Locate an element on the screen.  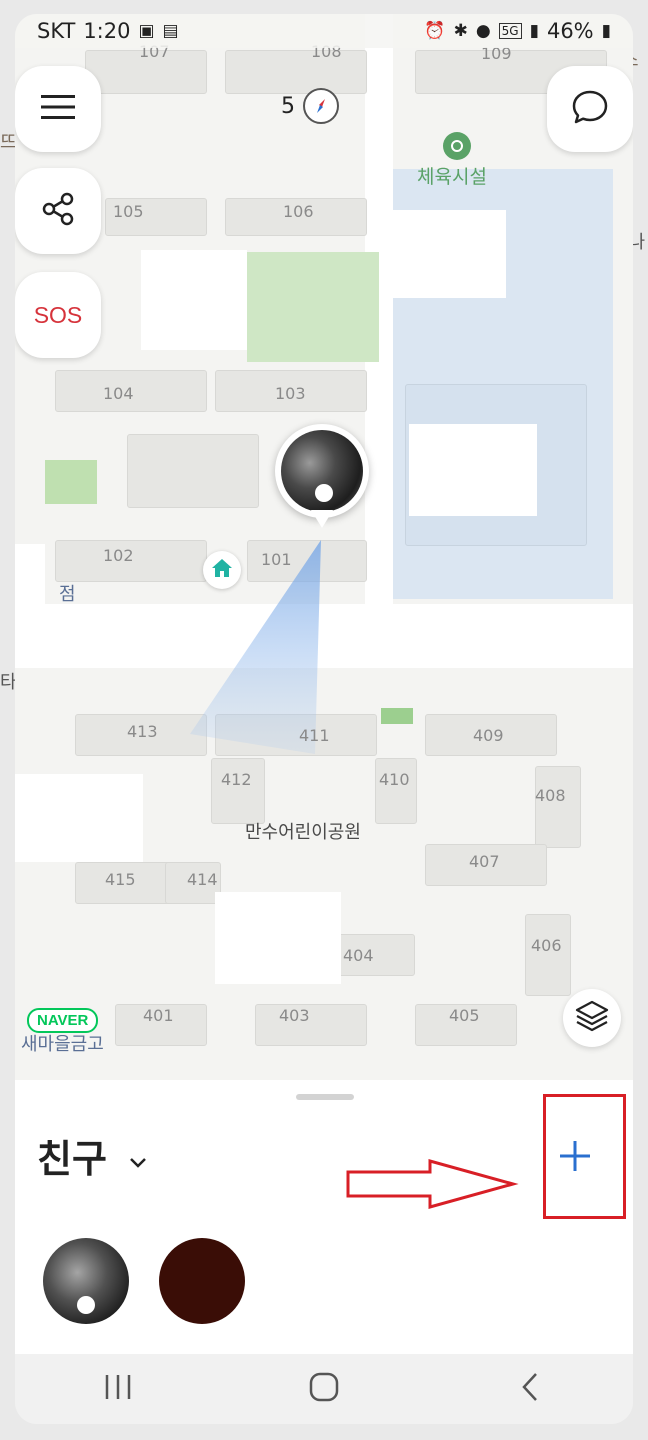
building-label: 415 is located at coordinates (120, 879).